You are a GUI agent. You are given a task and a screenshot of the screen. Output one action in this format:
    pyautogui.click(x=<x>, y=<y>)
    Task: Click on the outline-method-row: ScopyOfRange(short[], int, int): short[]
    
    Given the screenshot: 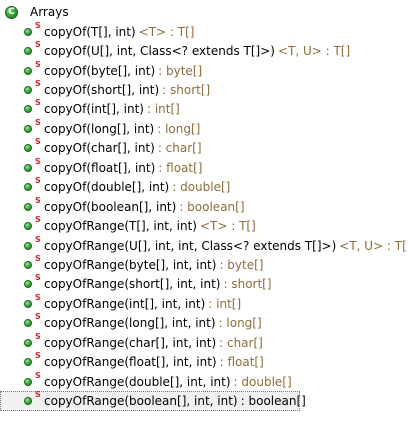 What is the action you would take?
    pyautogui.click(x=204, y=284)
    